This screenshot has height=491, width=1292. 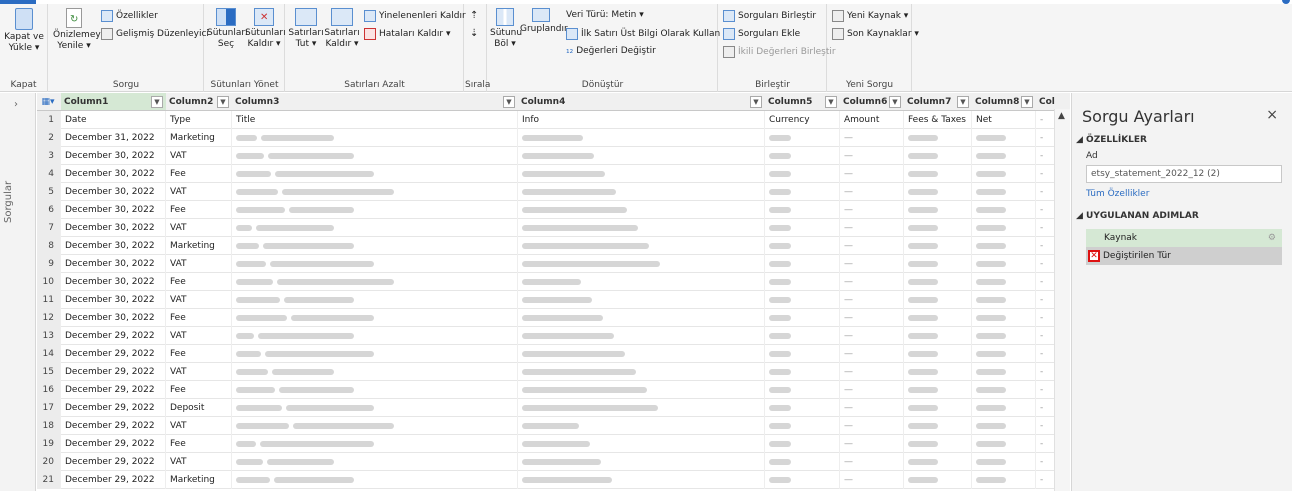 What do you see at coordinates (641, 102) in the screenshot?
I see `column-header: Column4 ▼` at bounding box center [641, 102].